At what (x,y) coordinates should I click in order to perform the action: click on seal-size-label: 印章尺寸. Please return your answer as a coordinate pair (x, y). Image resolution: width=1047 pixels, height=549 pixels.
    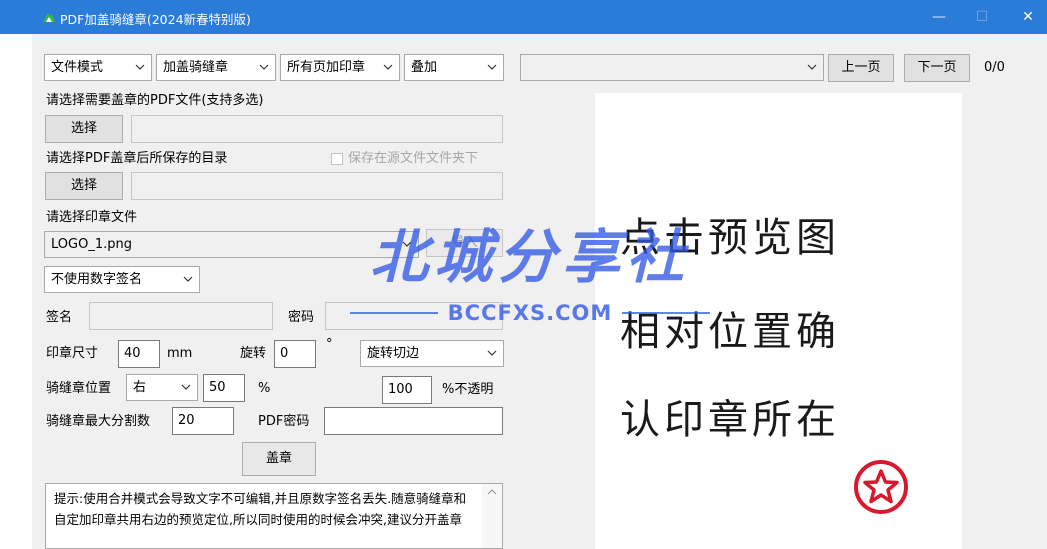
    Looking at the image, I should click on (72, 353).